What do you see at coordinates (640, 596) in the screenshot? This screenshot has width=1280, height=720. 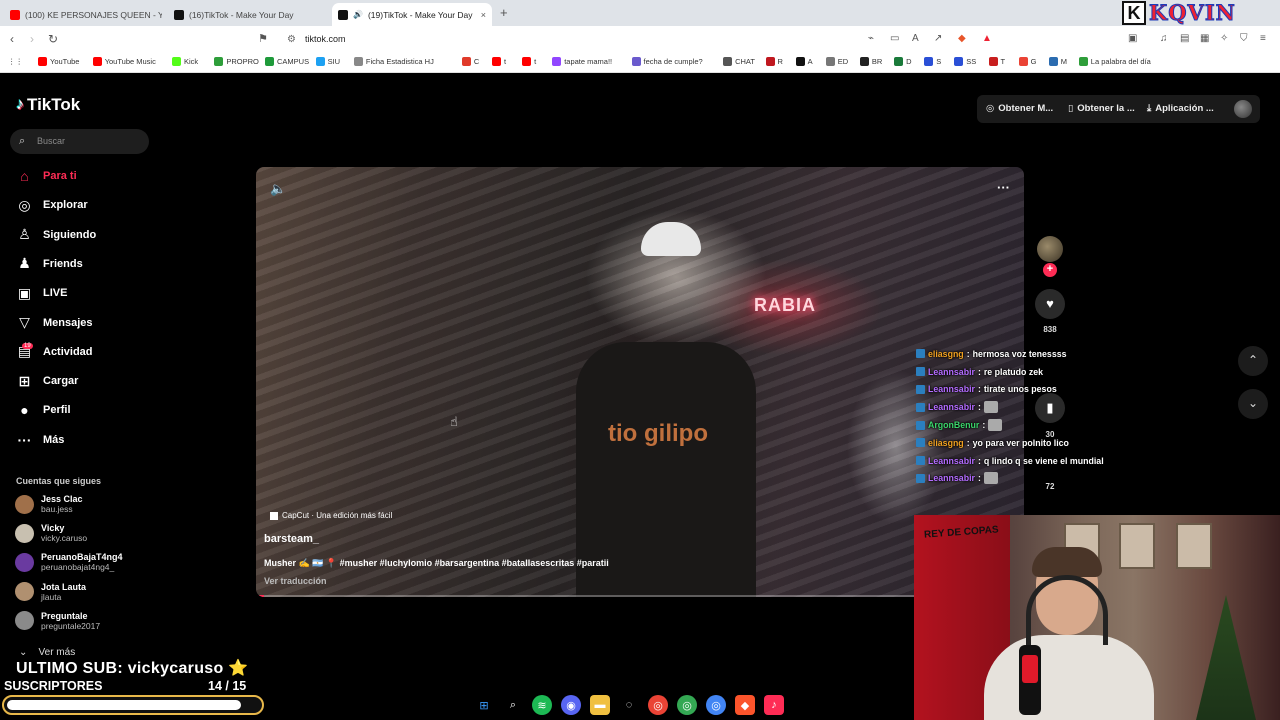 I see `video-progress` at bounding box center [640, 596].